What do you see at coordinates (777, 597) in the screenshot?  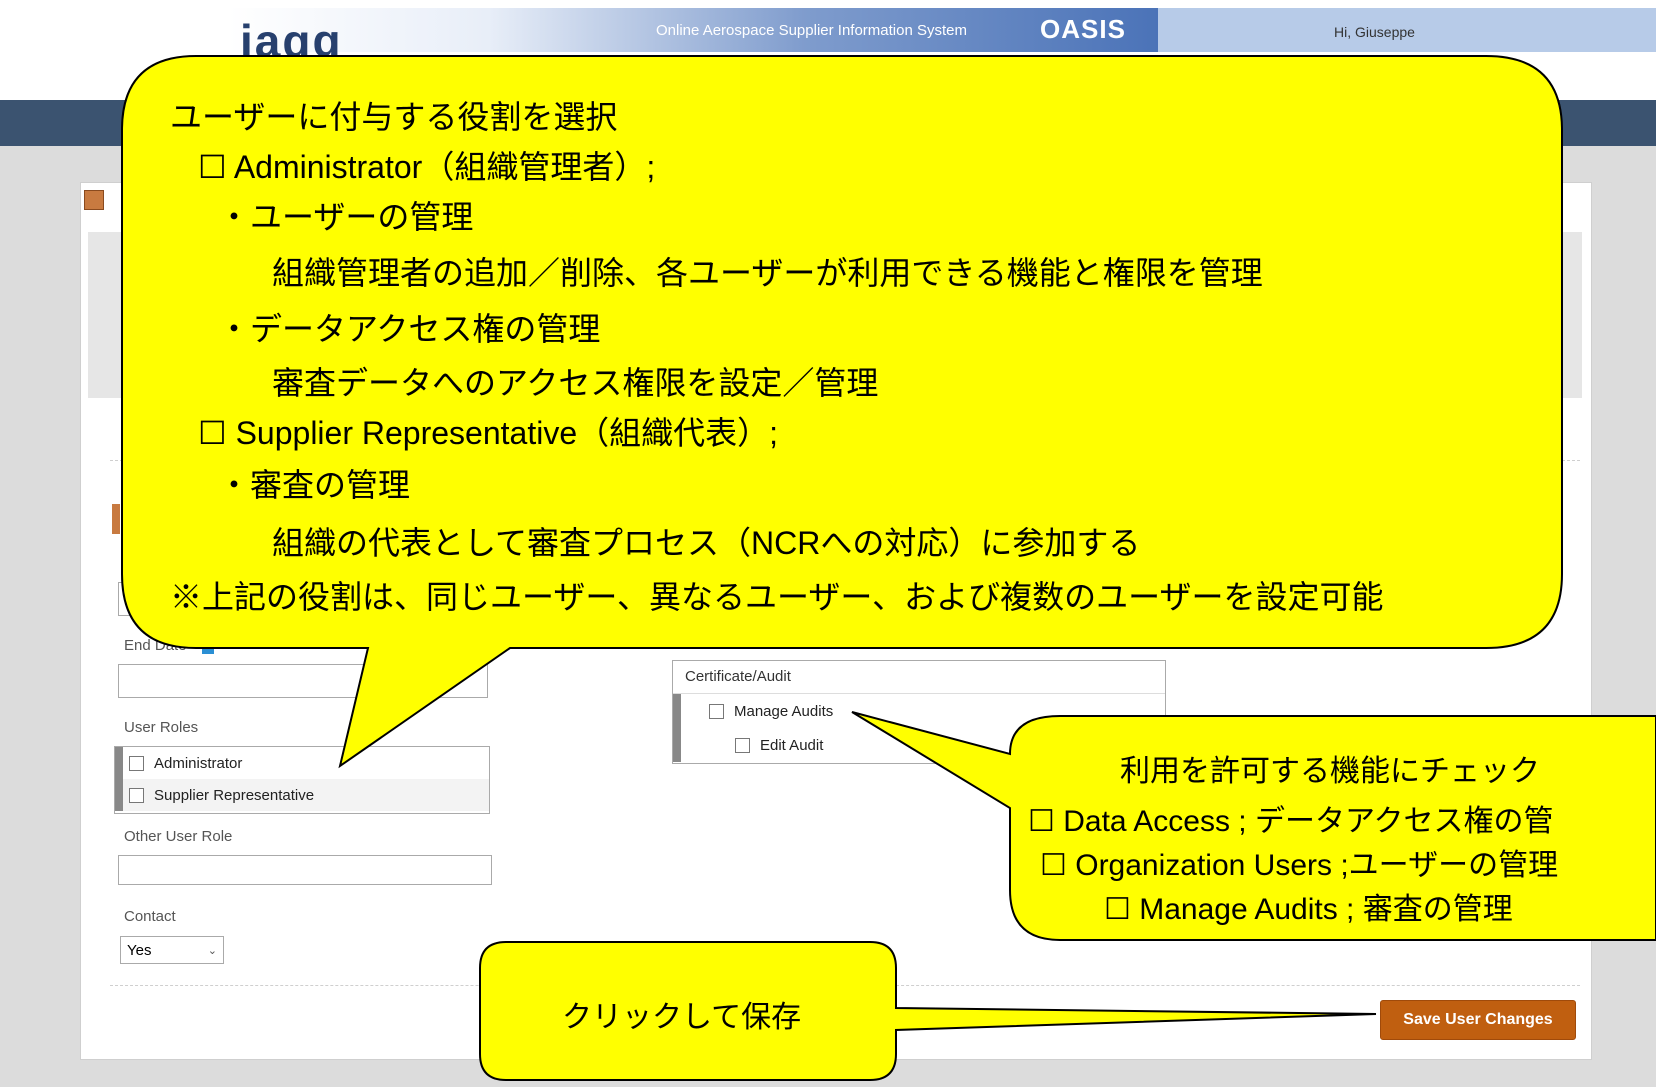 I see `roles-callout-note: ※上記の役割は、同じユーザー、異なるユーザー、および複数のユーザーを設定可能` at bounding box center [777, 597].